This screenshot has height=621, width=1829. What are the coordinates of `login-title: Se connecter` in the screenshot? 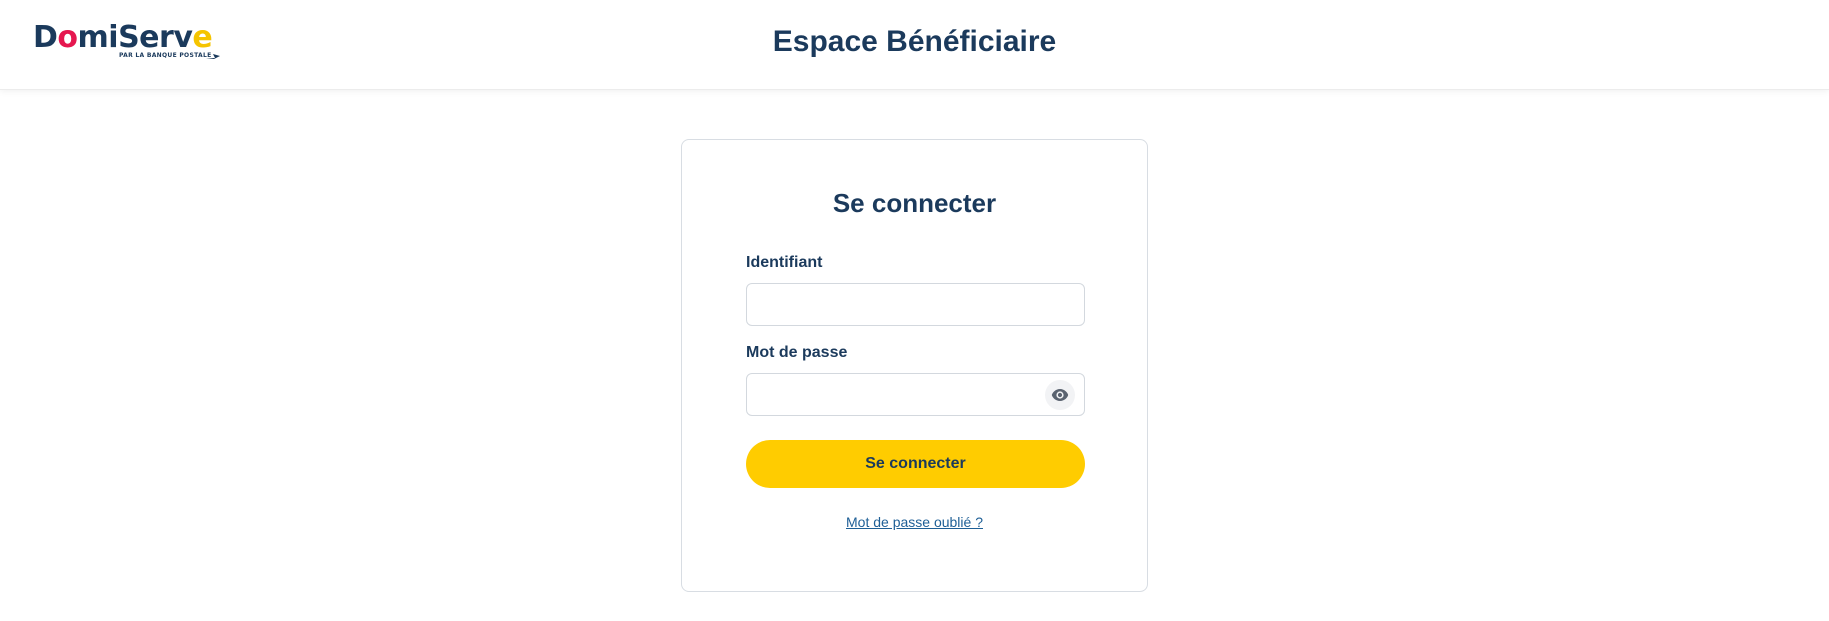 It's located at (914, 203).